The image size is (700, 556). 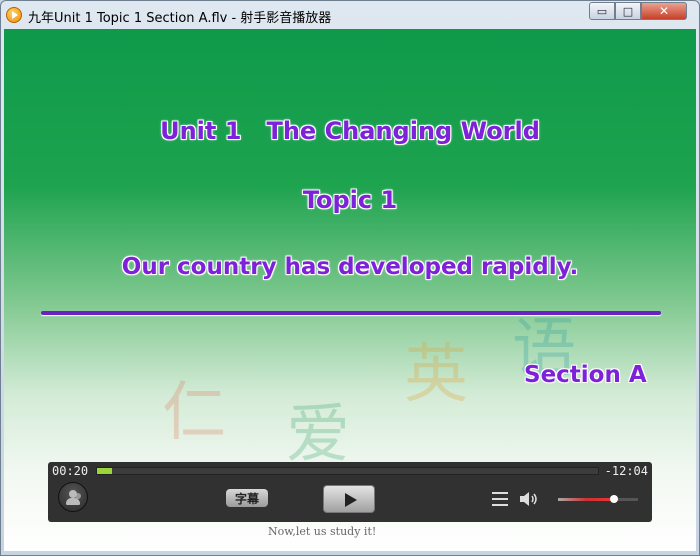 What do you see at coordinates (614, 499) in the screenshot?
I see `volume-knob` at bounding box center [614, 499].